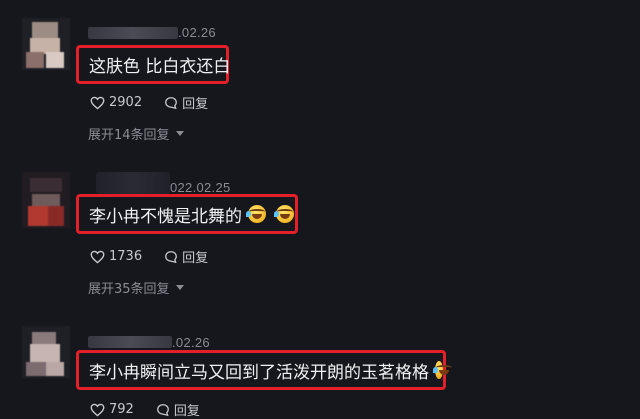 Image resolution: width=640 pixels, height=419 pixels. What do you see at coordinates (129, 135) in the screenshot?
I see `expand-replies-label: 展开14条回复` at bounding box center [129, 135].